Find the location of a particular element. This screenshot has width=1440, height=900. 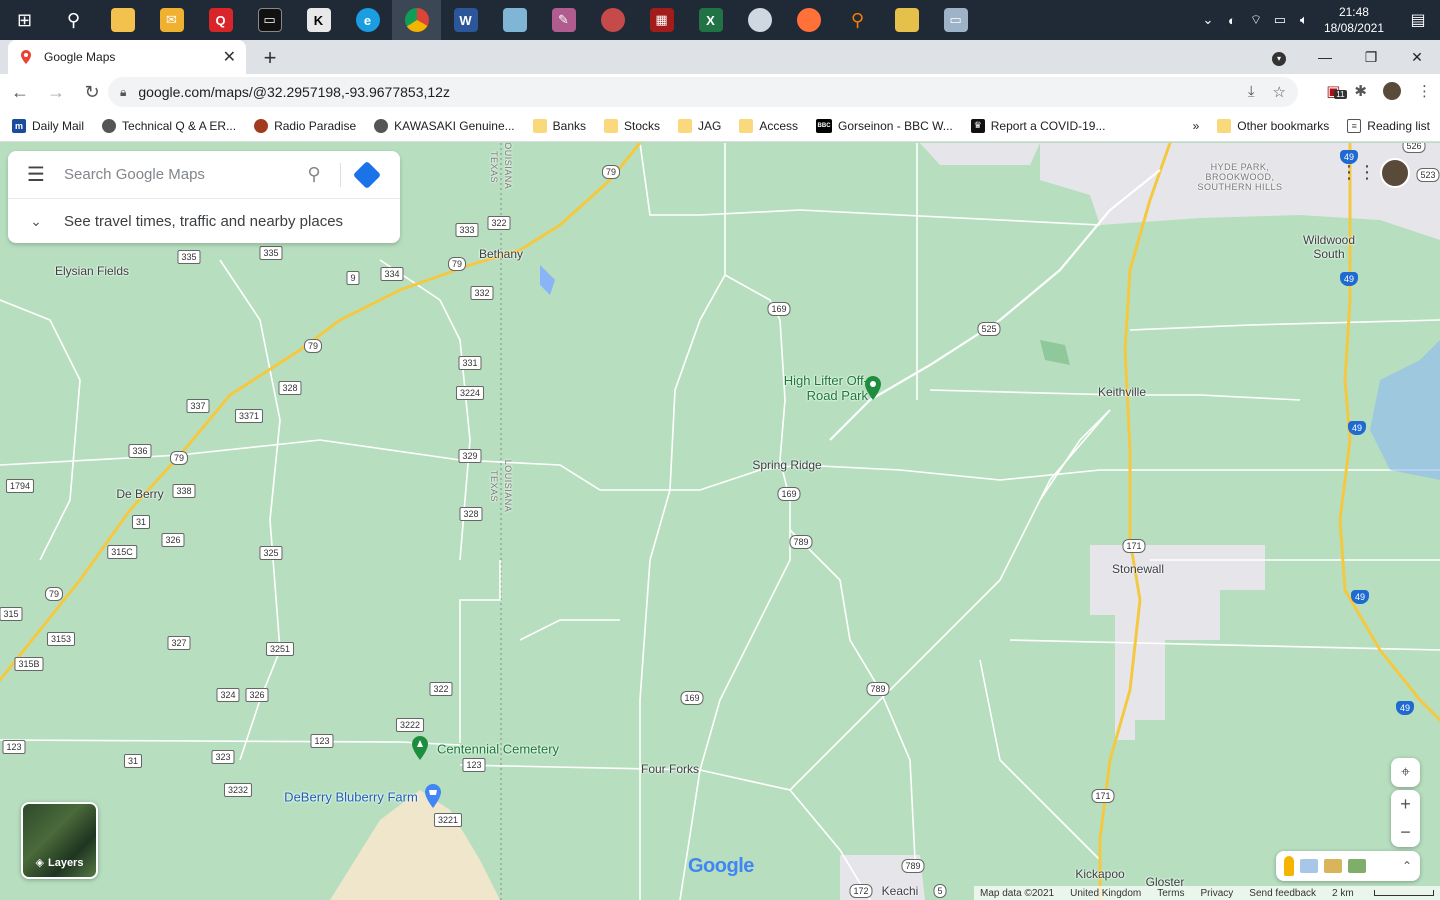

scale-label: 2 km is located at coordinates (1343, 893).